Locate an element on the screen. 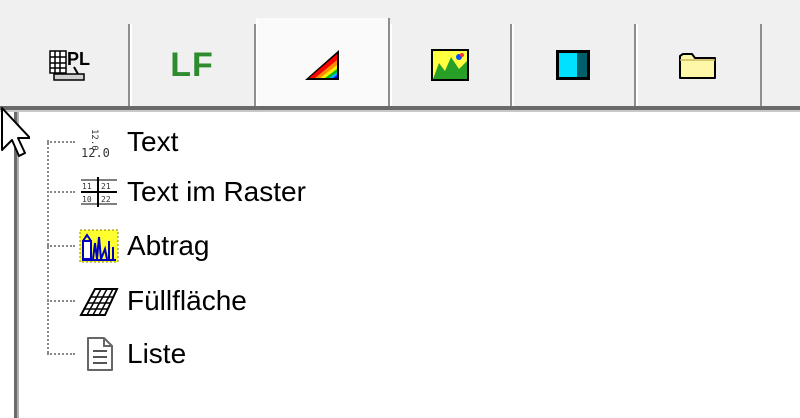 This screenshot has height=418, width=800. svg-text: 21 is located at coordinates (106, 186).